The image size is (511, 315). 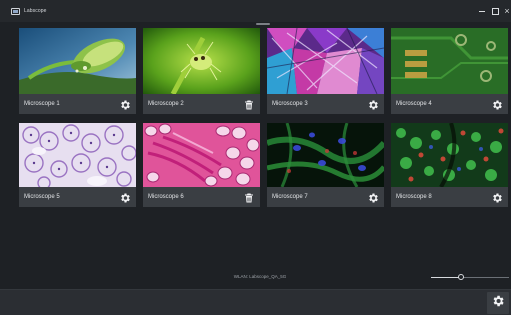 What do you see at coordinates (42, 104) in the screenshot?
I see `microscope-name: Microscope 1` at bounding box center [42, 104].